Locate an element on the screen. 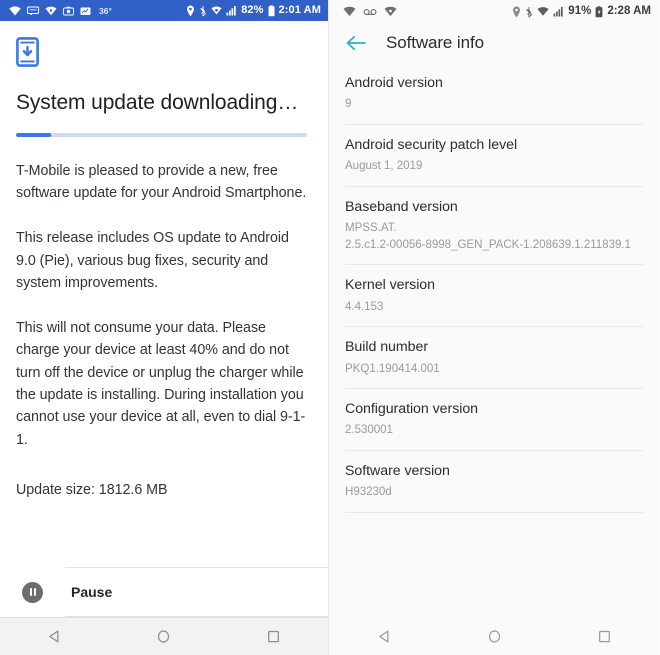  chart-icon is located at coordinates (85, 11).